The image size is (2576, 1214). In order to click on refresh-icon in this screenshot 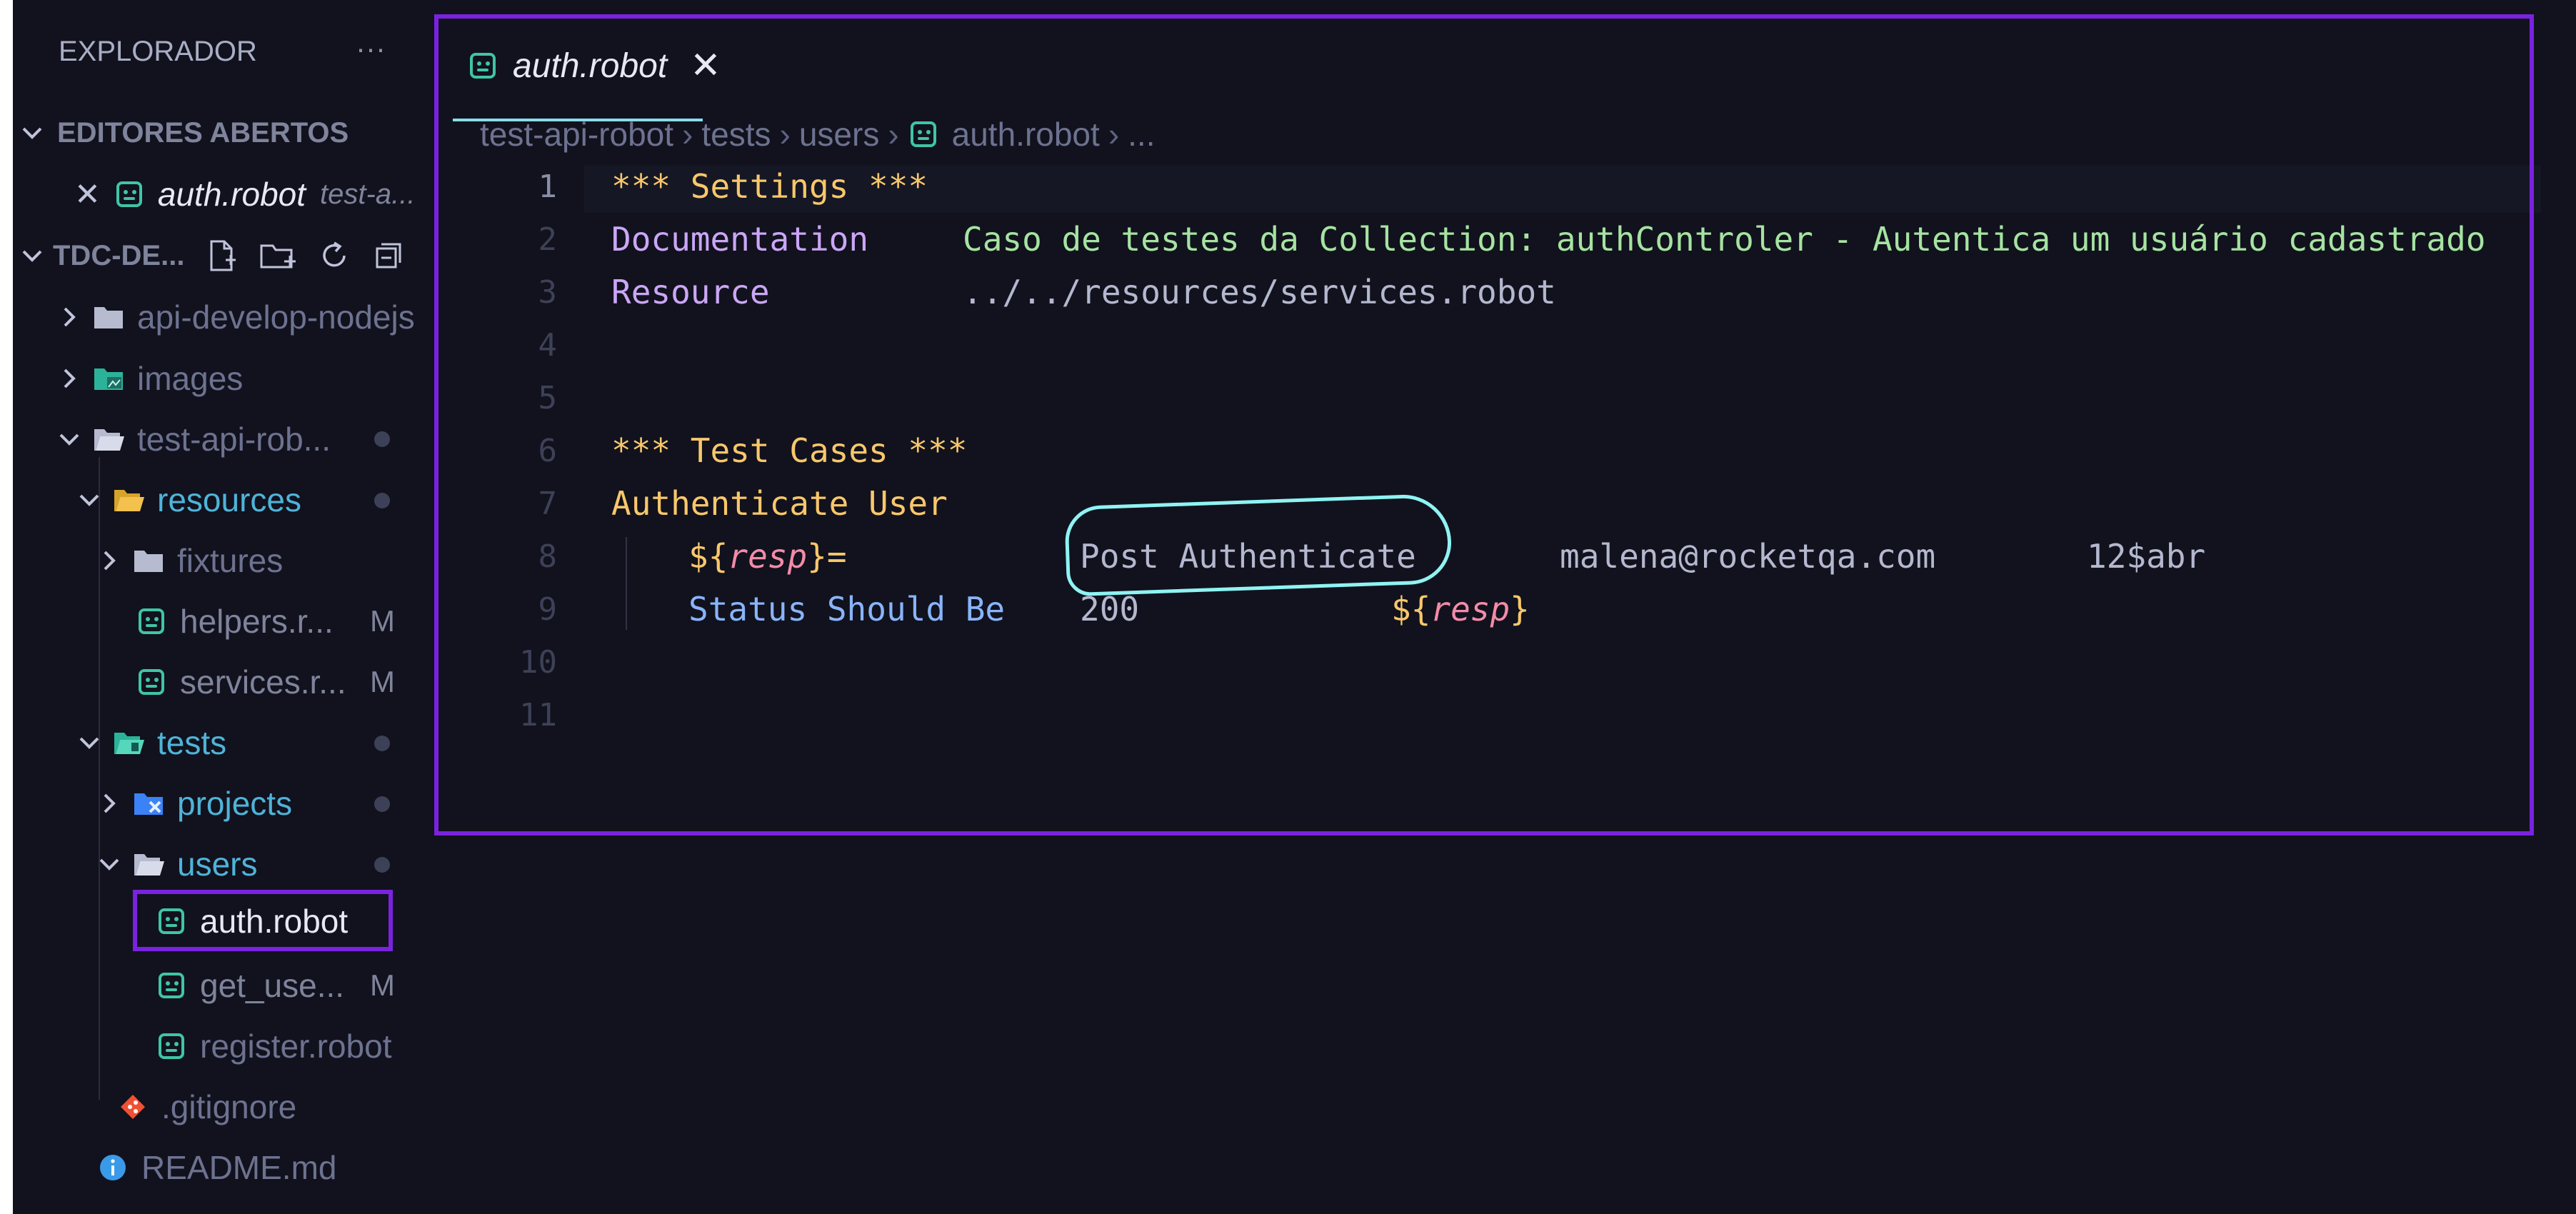, I will do `click(334, 256)`.